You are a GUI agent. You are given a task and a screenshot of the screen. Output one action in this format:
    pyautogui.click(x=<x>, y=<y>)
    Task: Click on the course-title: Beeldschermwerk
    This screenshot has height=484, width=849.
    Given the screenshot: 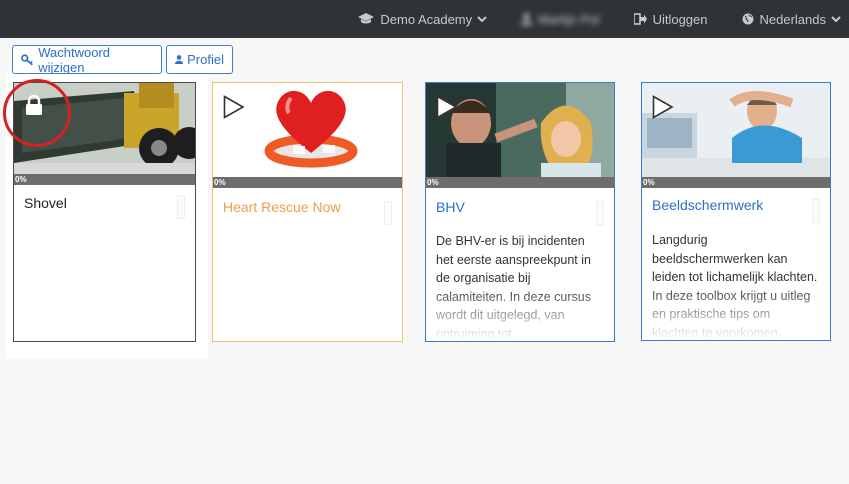 What is the action you would take?
    pyautogui.click(x=708, y=205)
    